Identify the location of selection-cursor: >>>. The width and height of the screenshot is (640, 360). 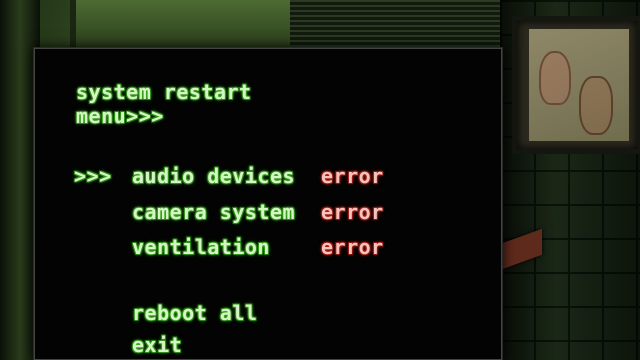
(93, 176).